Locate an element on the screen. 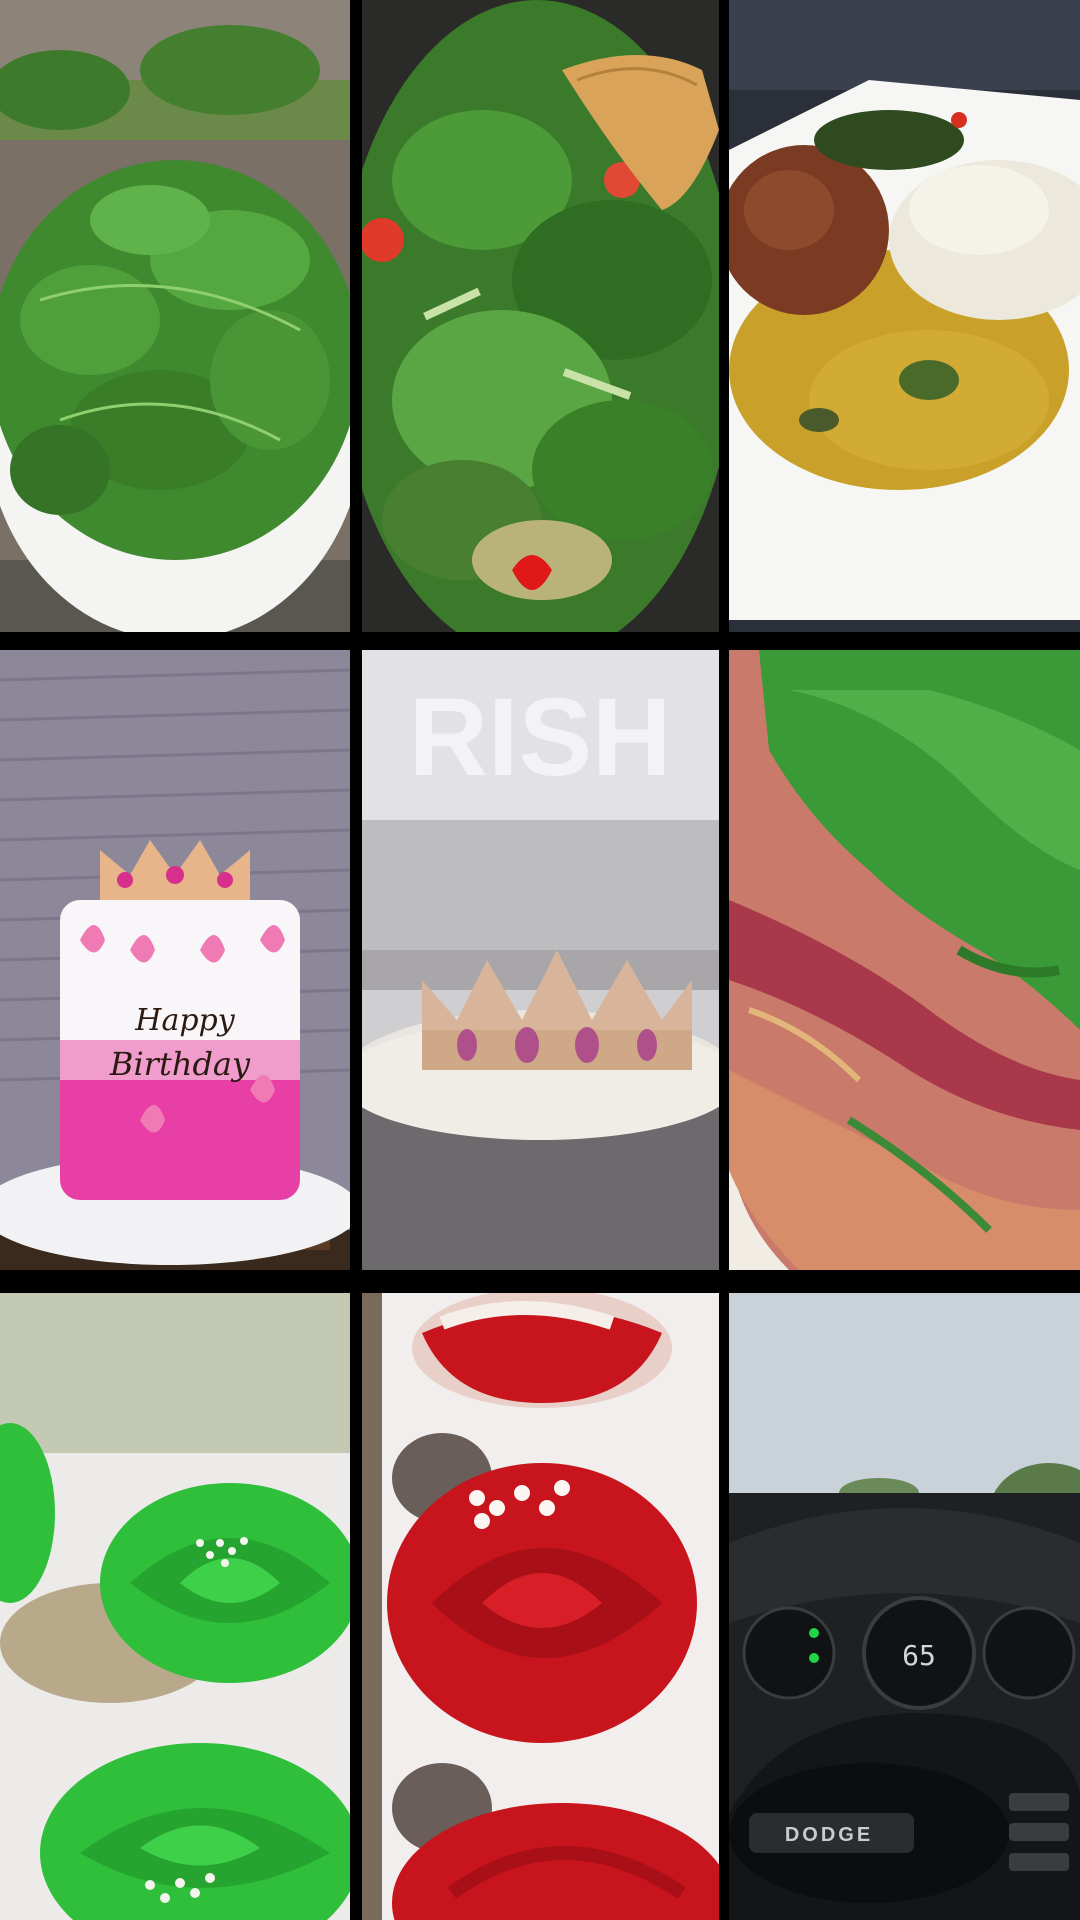  grid-tile-birthday-cake: Happy Birthday is located at coordinates (175, 960).